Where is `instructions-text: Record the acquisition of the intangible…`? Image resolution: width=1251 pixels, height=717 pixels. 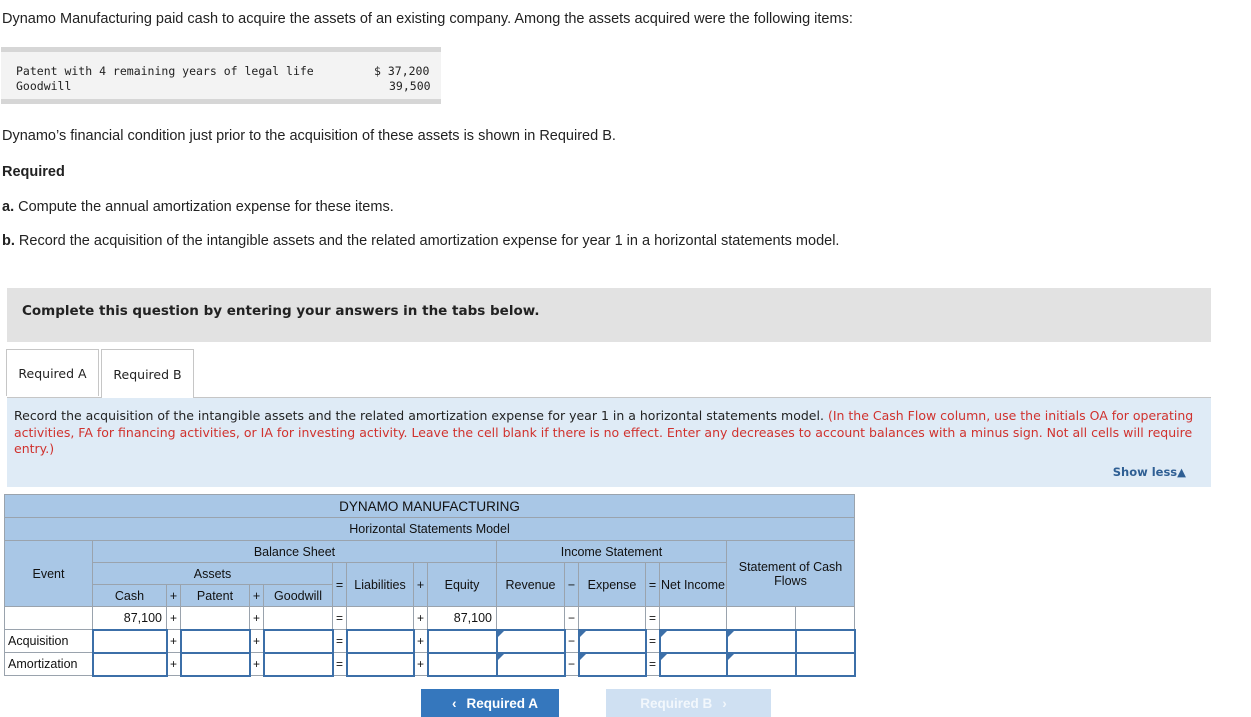 instructions-text: Record the acquisition of the intangible… is located at coordinates (606, 433).